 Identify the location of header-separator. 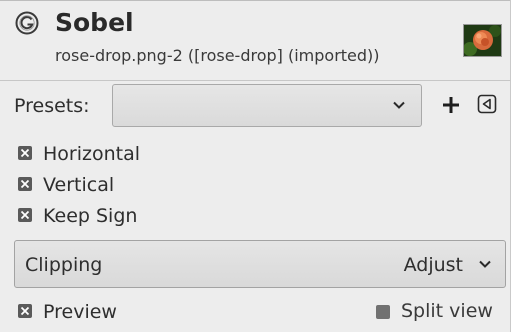
(255, 80).